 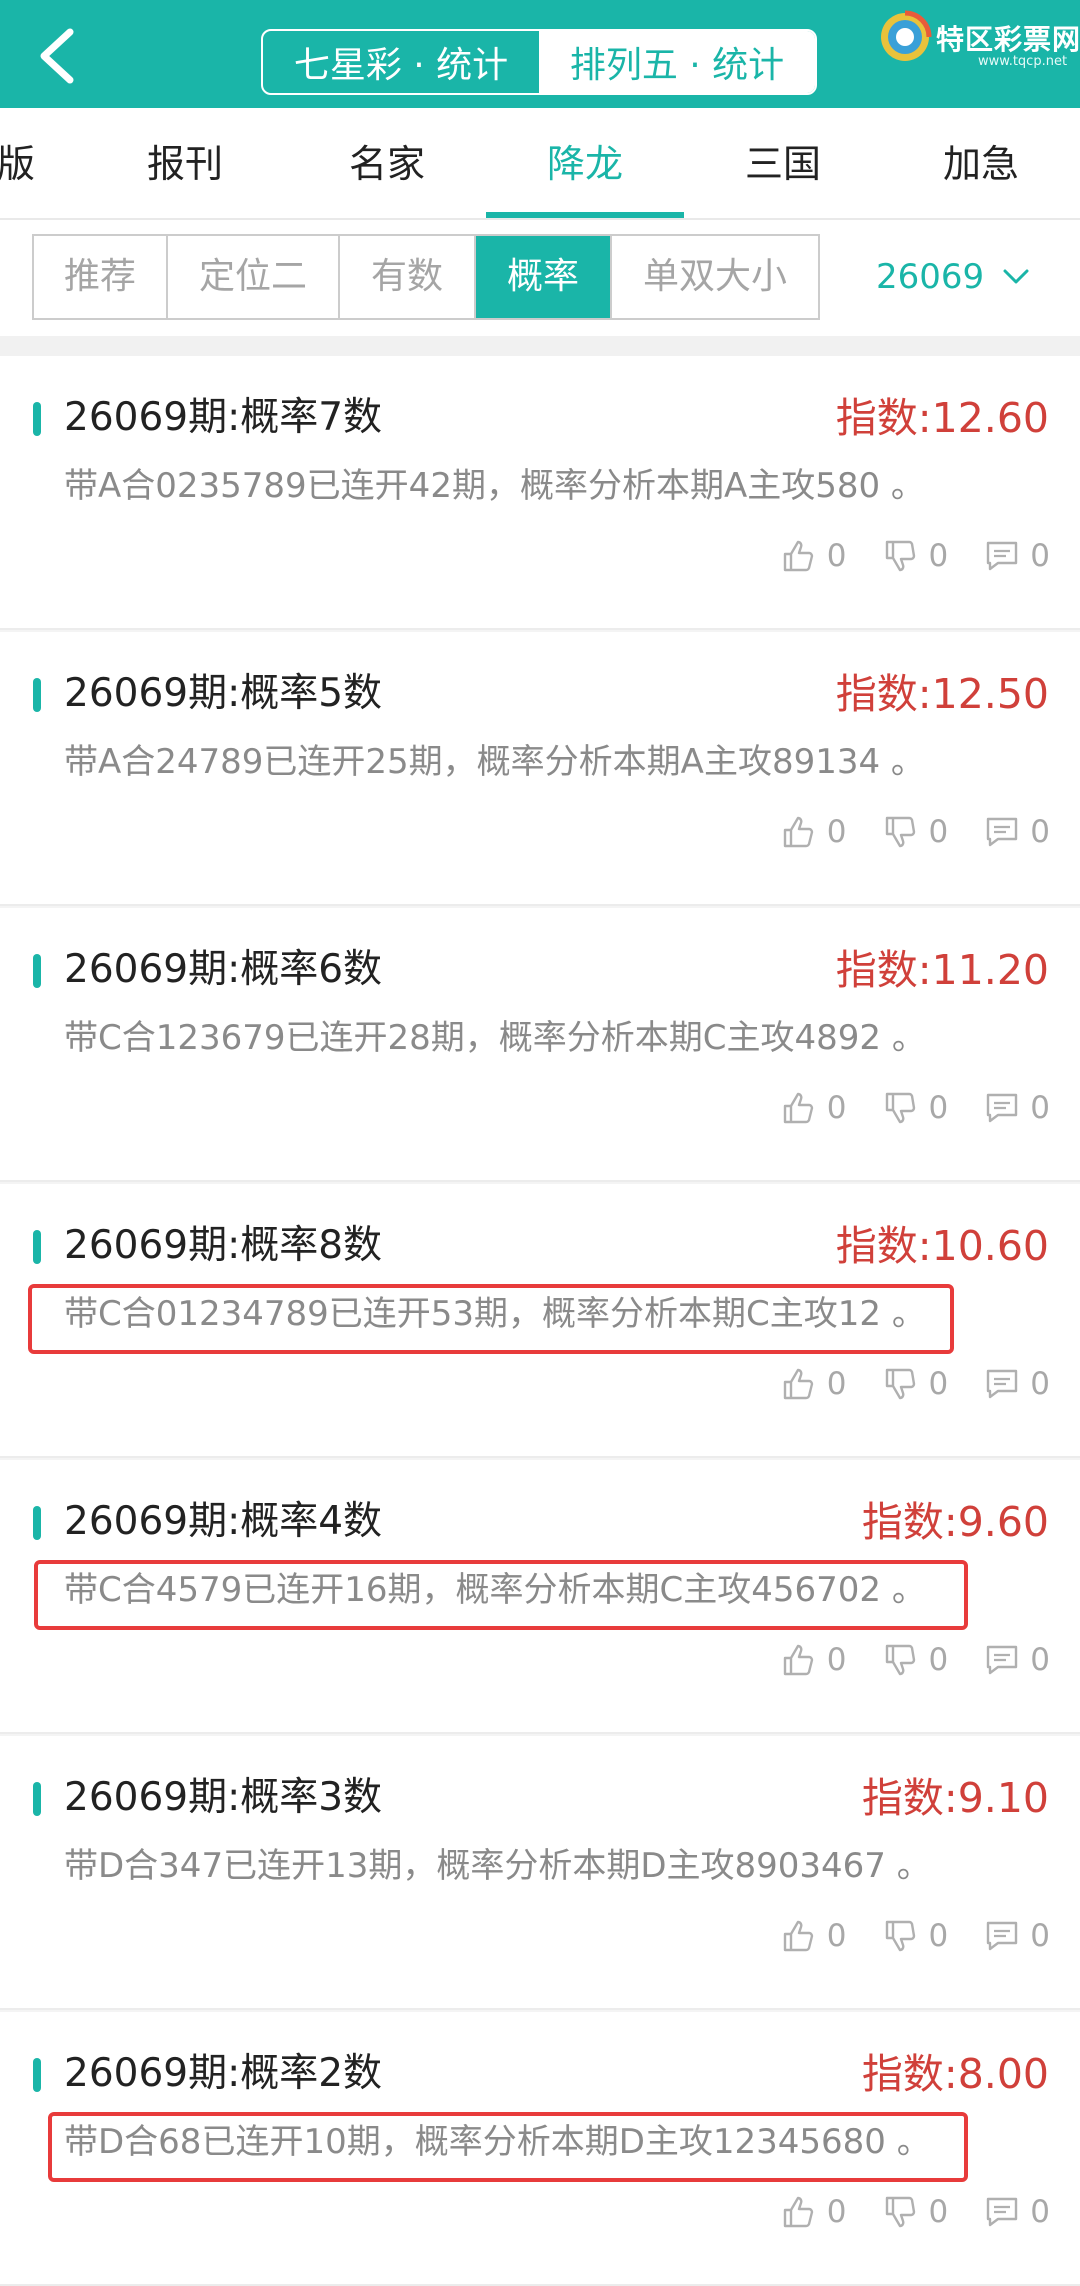 I want to click on card-index: 指数:10.60, so click(x=942, y=1246).